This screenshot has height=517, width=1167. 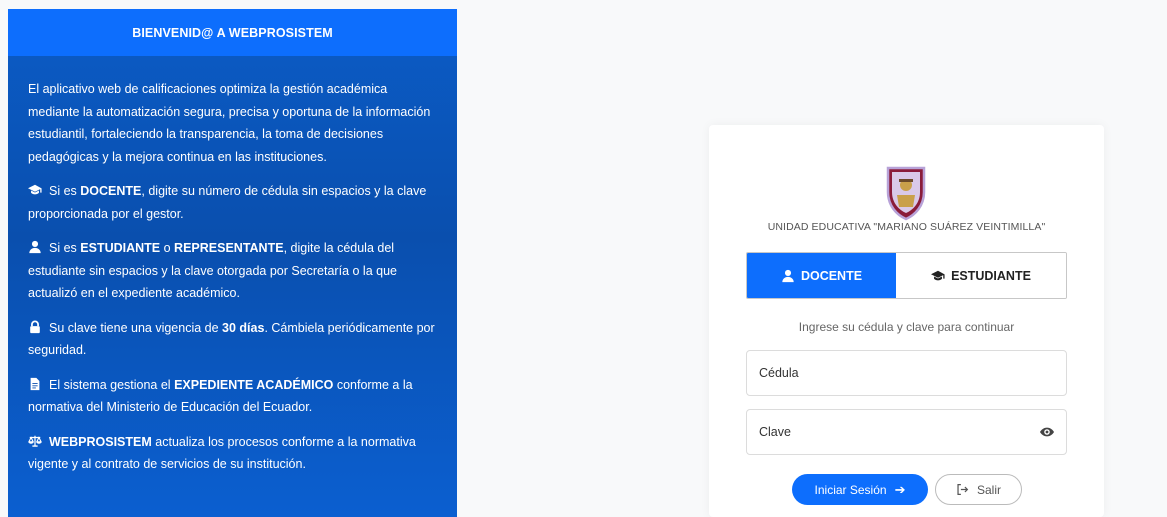 I want to click on balance-scale-icon, so click(x=35, y=441).